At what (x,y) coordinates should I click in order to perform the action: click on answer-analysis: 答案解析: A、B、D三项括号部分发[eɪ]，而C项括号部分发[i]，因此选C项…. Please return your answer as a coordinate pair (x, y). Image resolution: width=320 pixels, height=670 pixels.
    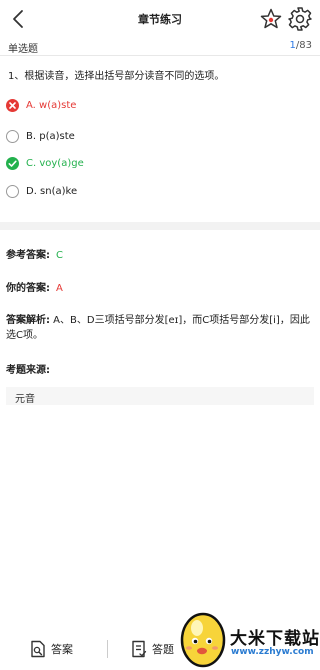
    Looking at the image, I should click on (160, 328).